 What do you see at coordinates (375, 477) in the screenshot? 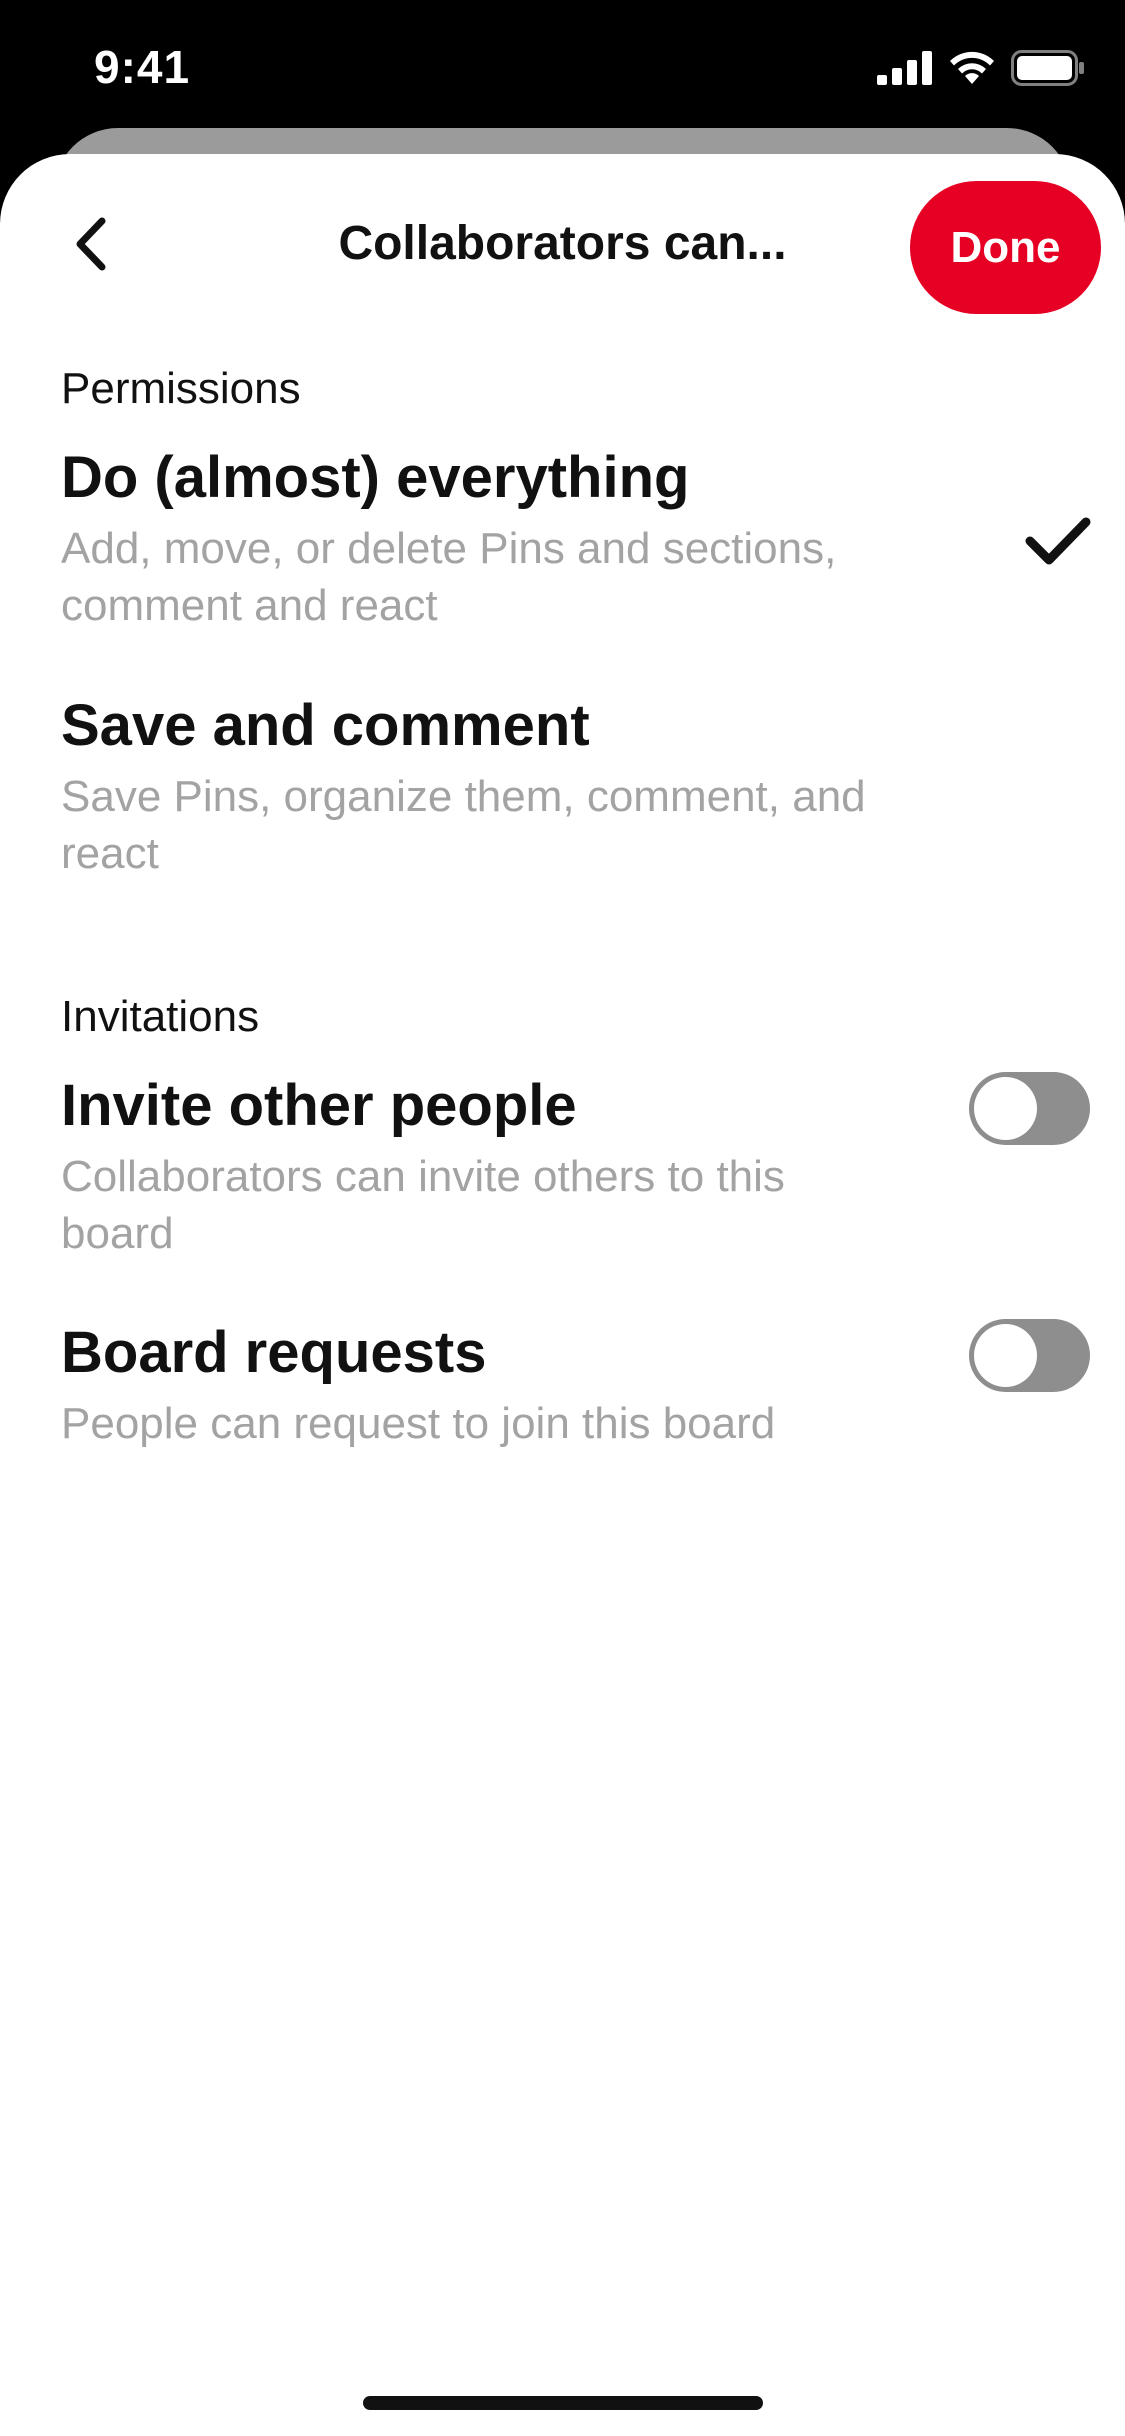
I see `option-title: Do (almost) everything` at bounding box center [375, 477].